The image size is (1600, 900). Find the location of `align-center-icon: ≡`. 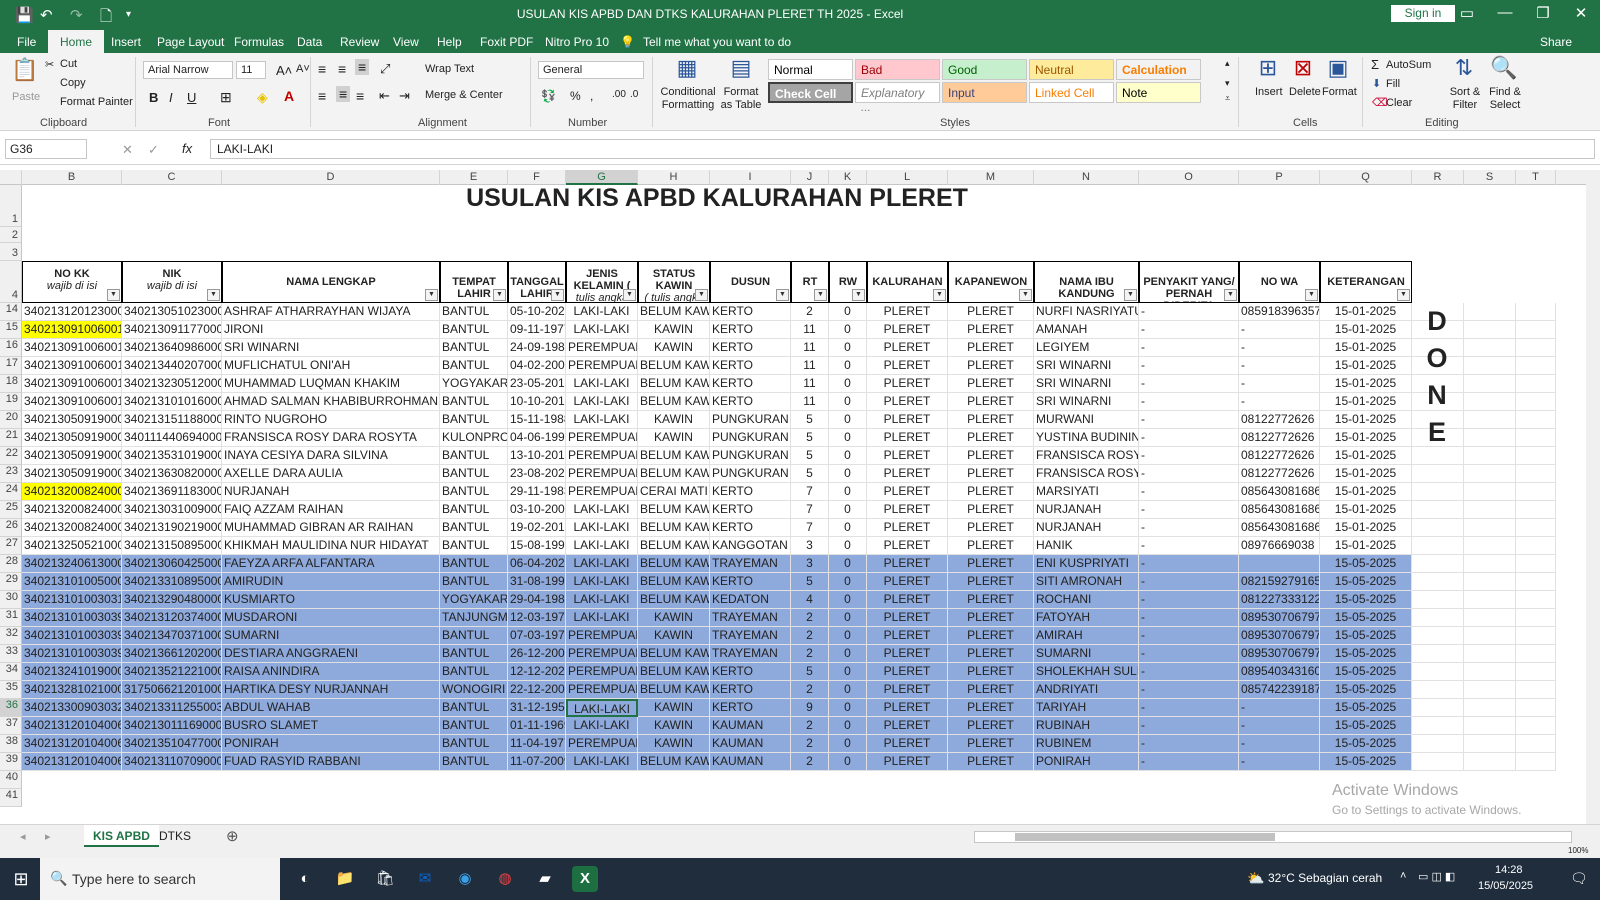

align-center-icon: ≡ is located at coordinates (343, 94).